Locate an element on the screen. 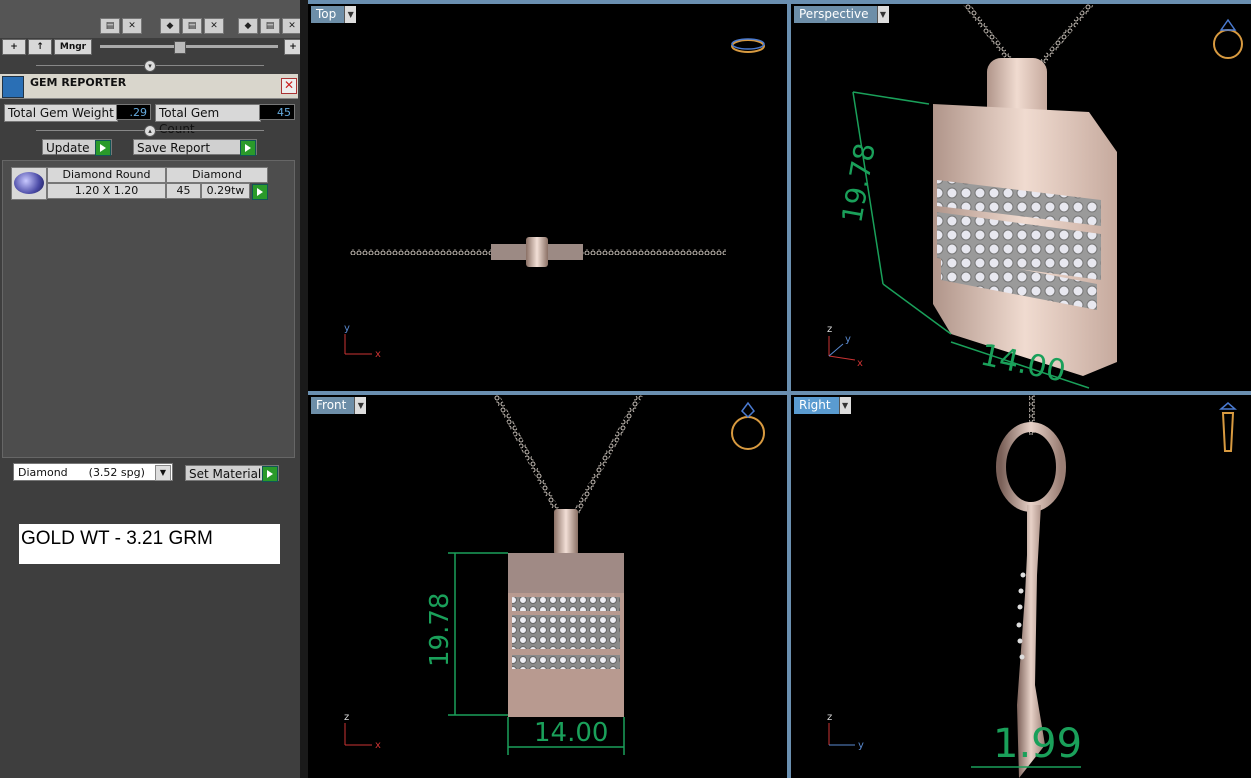 This screenshot has width=1251, height=778. viewport-perspective-title: Perspective is located at coordinates (834, 14).